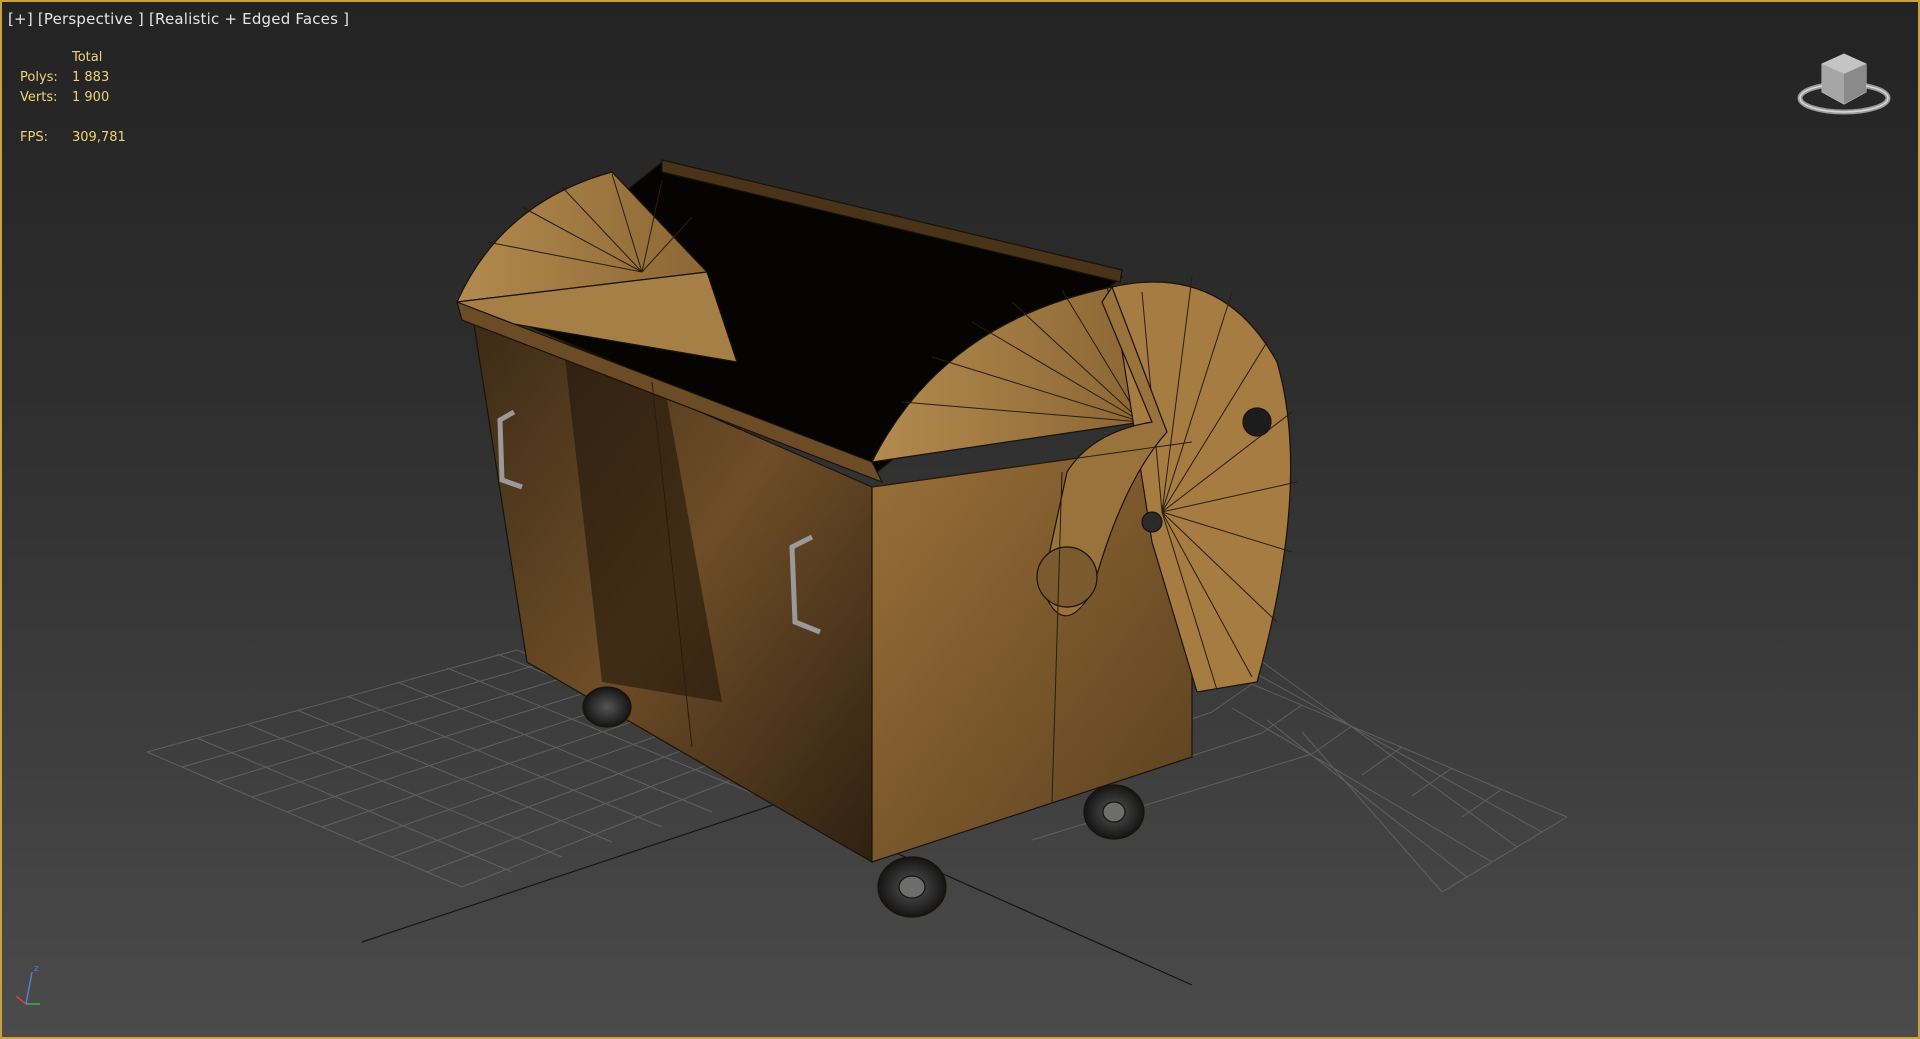 The height and width of the screenshot is (1039, 1920). I want to click on viewcube-icon, so click(1844, 83).